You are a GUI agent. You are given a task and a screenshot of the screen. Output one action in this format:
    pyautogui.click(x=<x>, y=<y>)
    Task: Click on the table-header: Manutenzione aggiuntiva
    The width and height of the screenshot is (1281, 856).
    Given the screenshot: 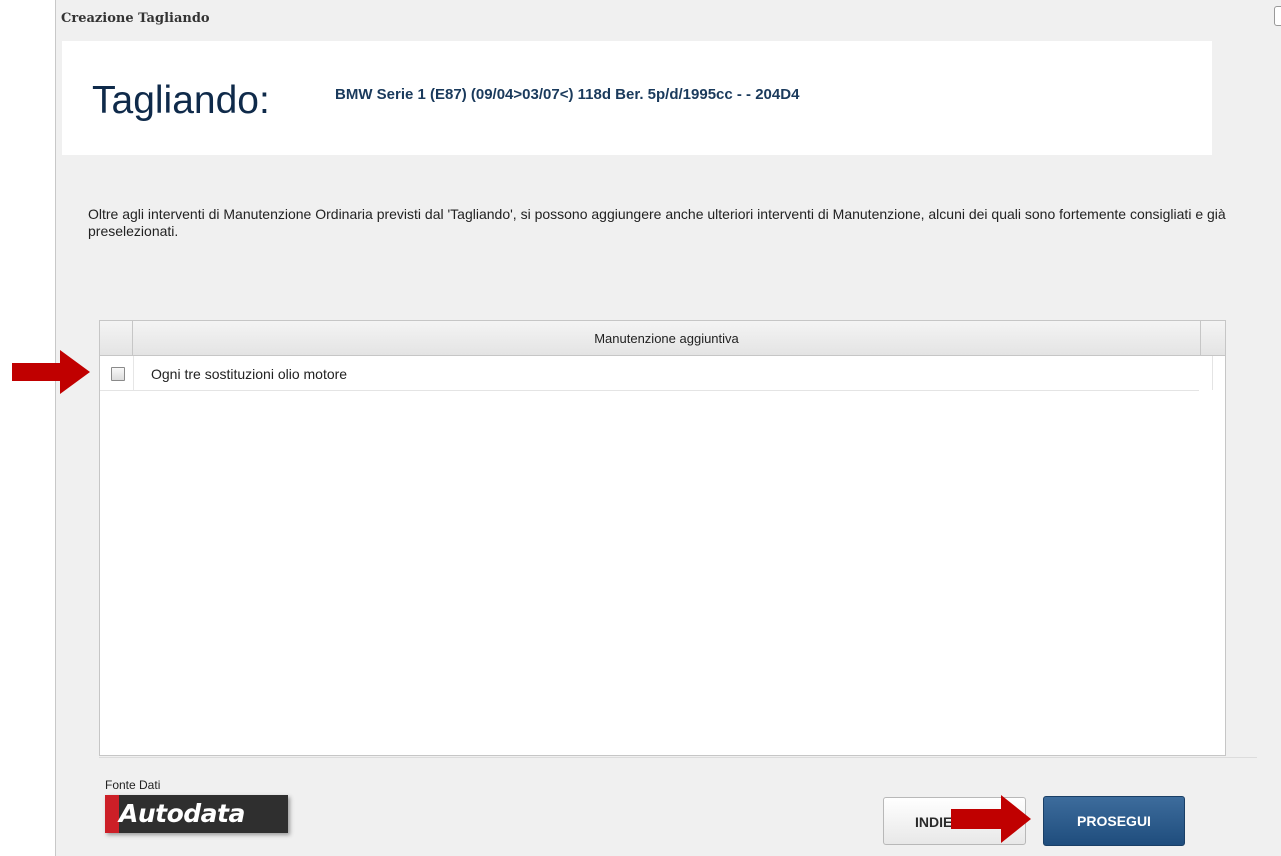 What is the action you would take?
    pyautogui.click(x=662, y=338)
    